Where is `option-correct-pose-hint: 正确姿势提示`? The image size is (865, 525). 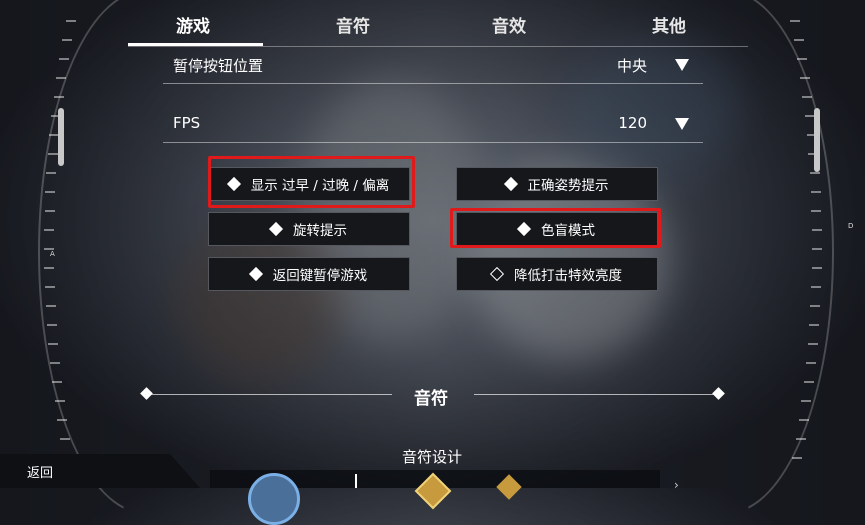 option-correct-pose-hint: 正确姿势提示 is located at coordinates (557, 184).